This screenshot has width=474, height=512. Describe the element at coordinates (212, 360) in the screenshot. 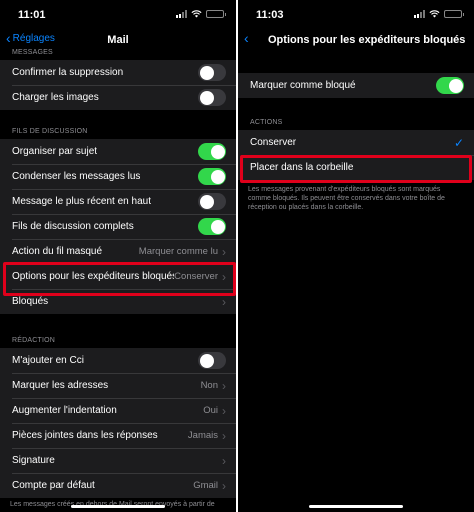

I see `bcc-myself-toggle` at that location.